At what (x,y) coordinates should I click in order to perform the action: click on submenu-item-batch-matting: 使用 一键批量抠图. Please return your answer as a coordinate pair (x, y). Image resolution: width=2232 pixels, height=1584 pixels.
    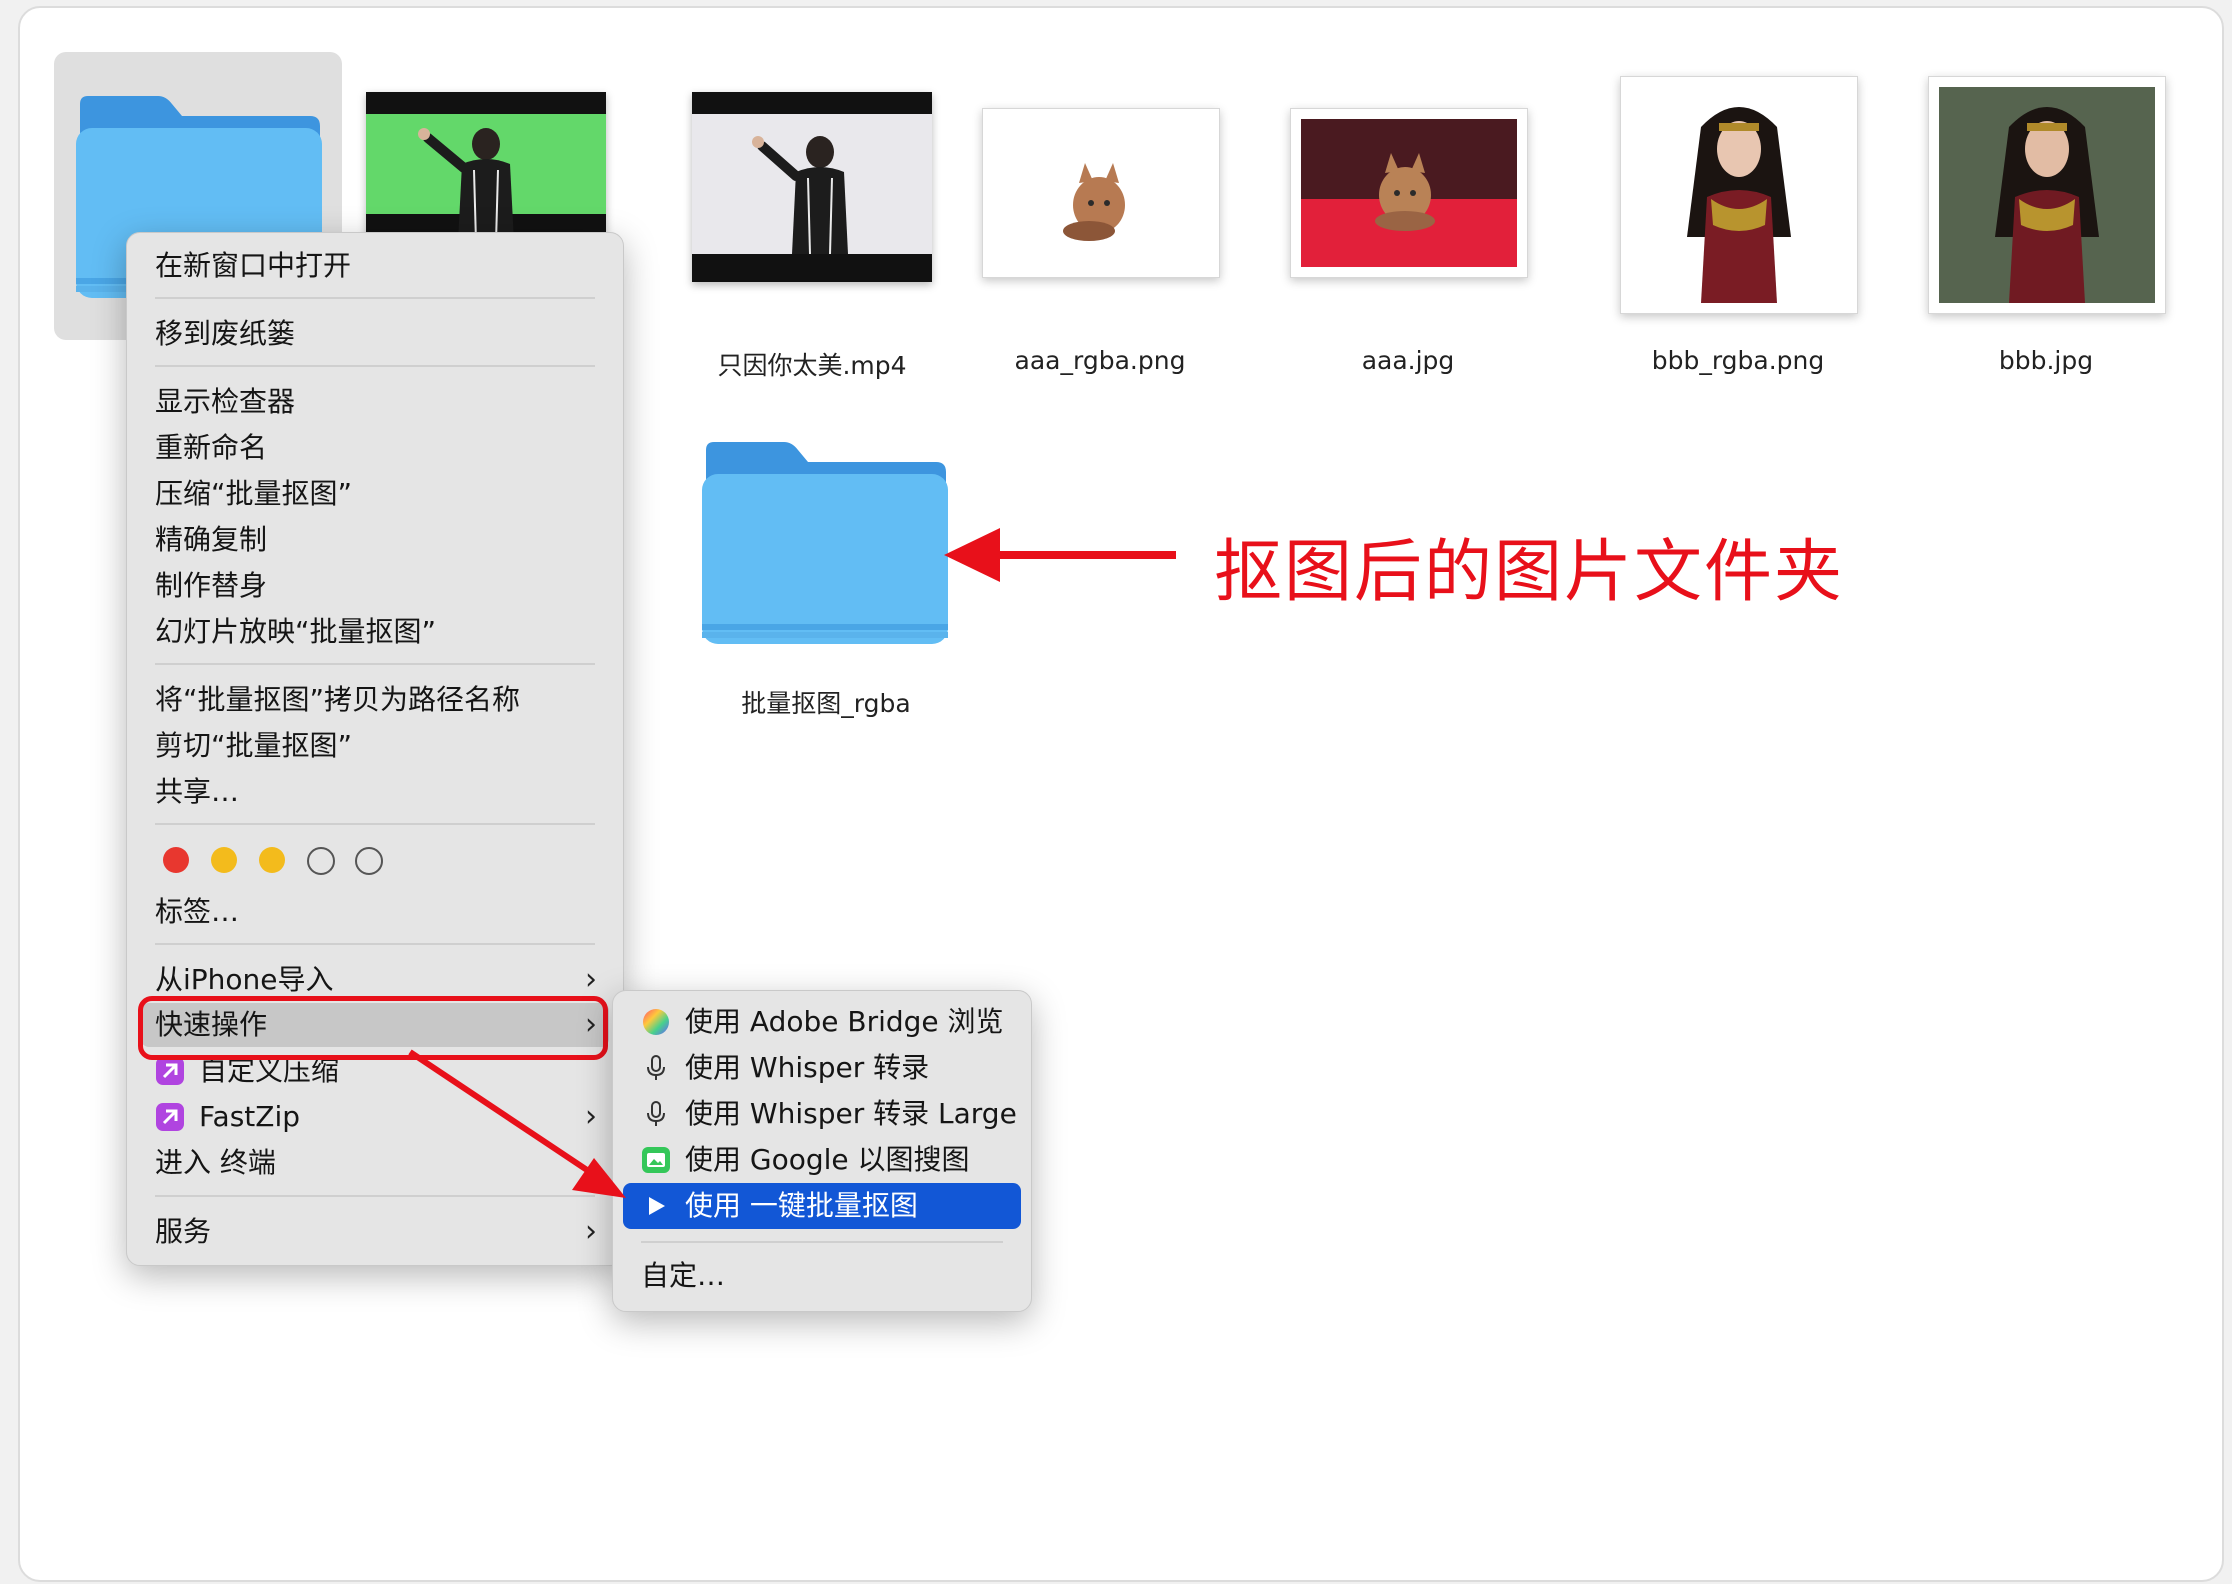
    Looking at the image, I should click on (822, 1206).